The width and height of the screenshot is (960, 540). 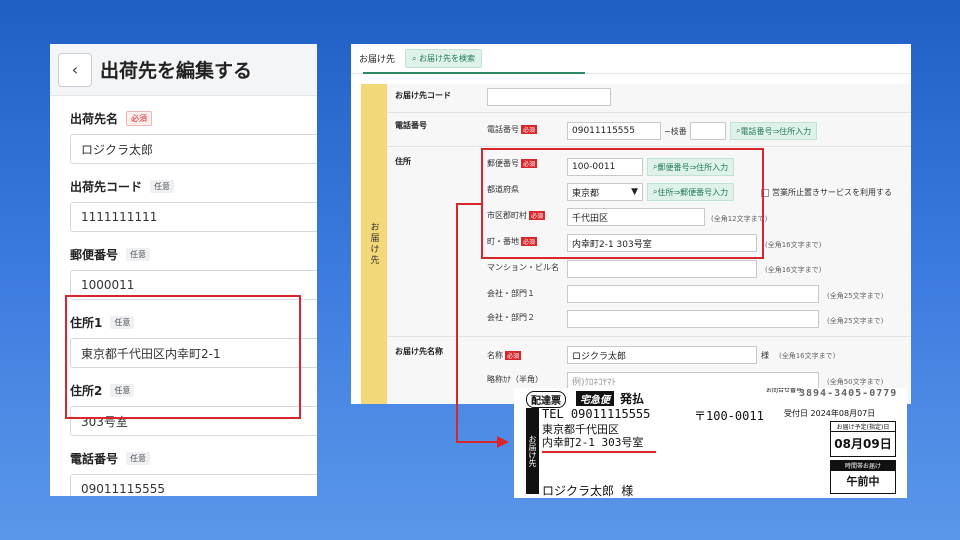 I want to click on recipient-name-input: ロジクラ太郎, so click(x=662, y=355).